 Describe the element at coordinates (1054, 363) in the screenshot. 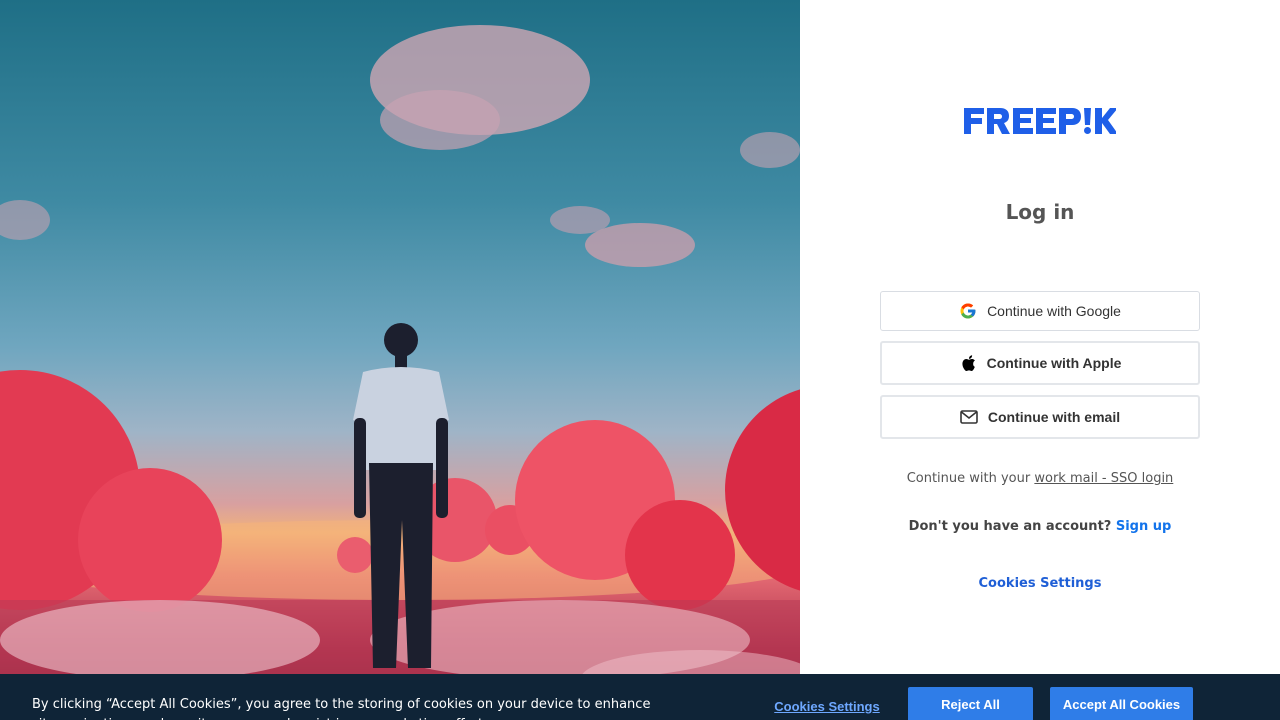

I see `apple-button-label: Continue with Apple` at that location.